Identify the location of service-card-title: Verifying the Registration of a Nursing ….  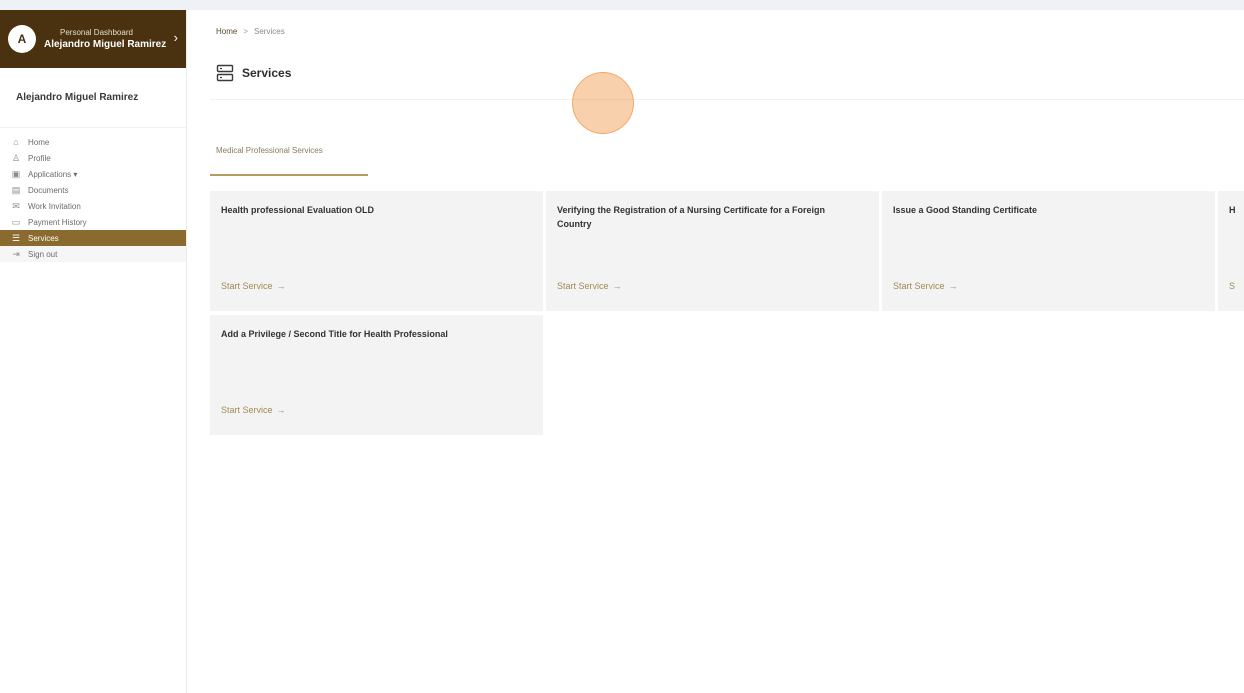
(691, 217).